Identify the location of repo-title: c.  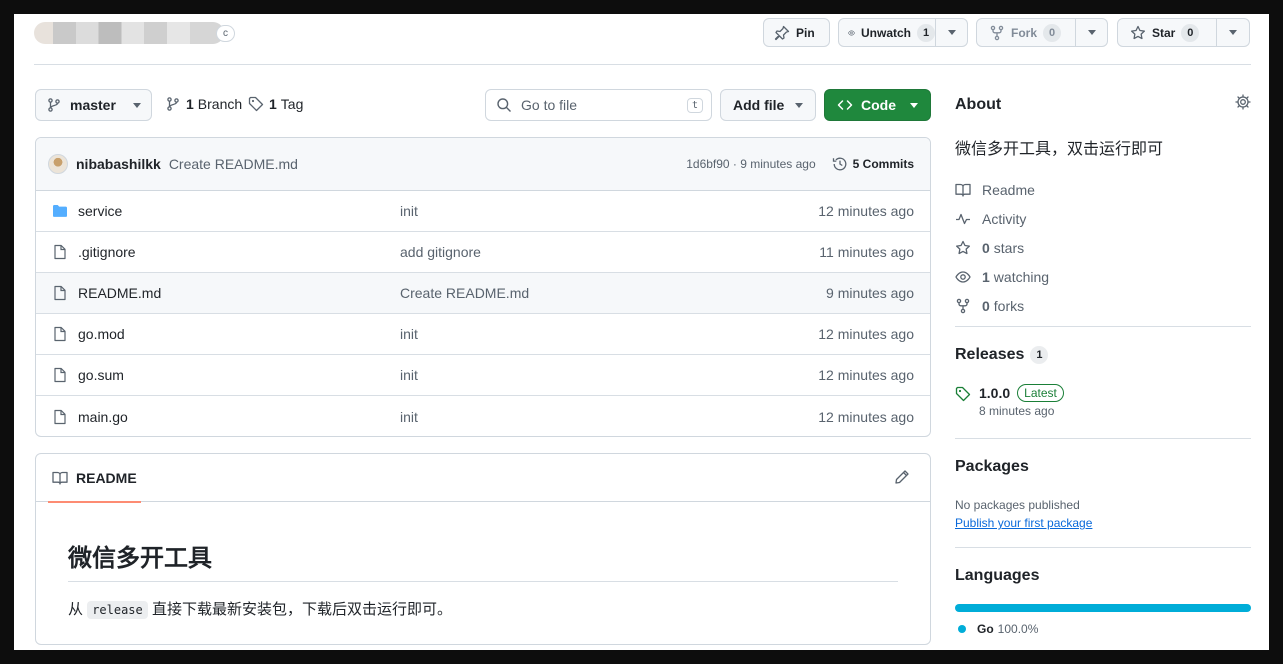
(137, 33).